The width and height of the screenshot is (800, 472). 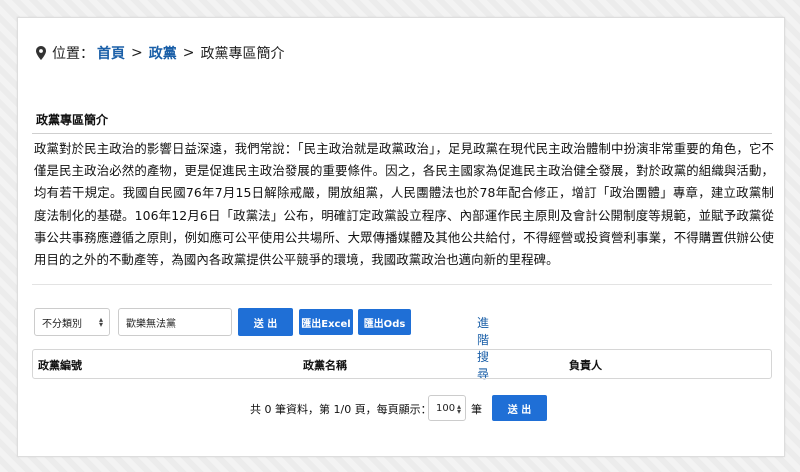 What do you see at coordinates (519, 408) in the screenshot?
I see `pagination-submit-button: 送 出` at bounding box center [519, 408].